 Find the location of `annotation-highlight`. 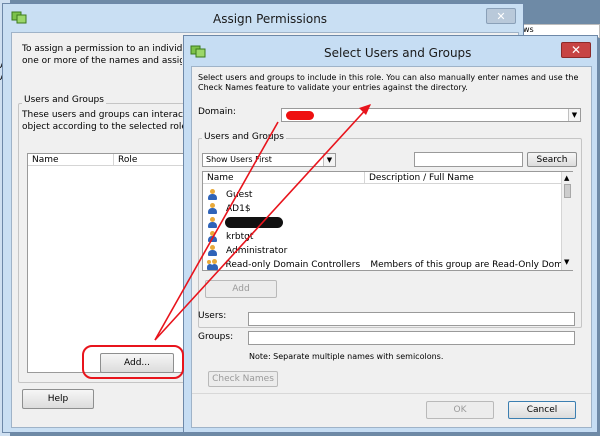

annotation-highlight is located at coordinates (133, 362).